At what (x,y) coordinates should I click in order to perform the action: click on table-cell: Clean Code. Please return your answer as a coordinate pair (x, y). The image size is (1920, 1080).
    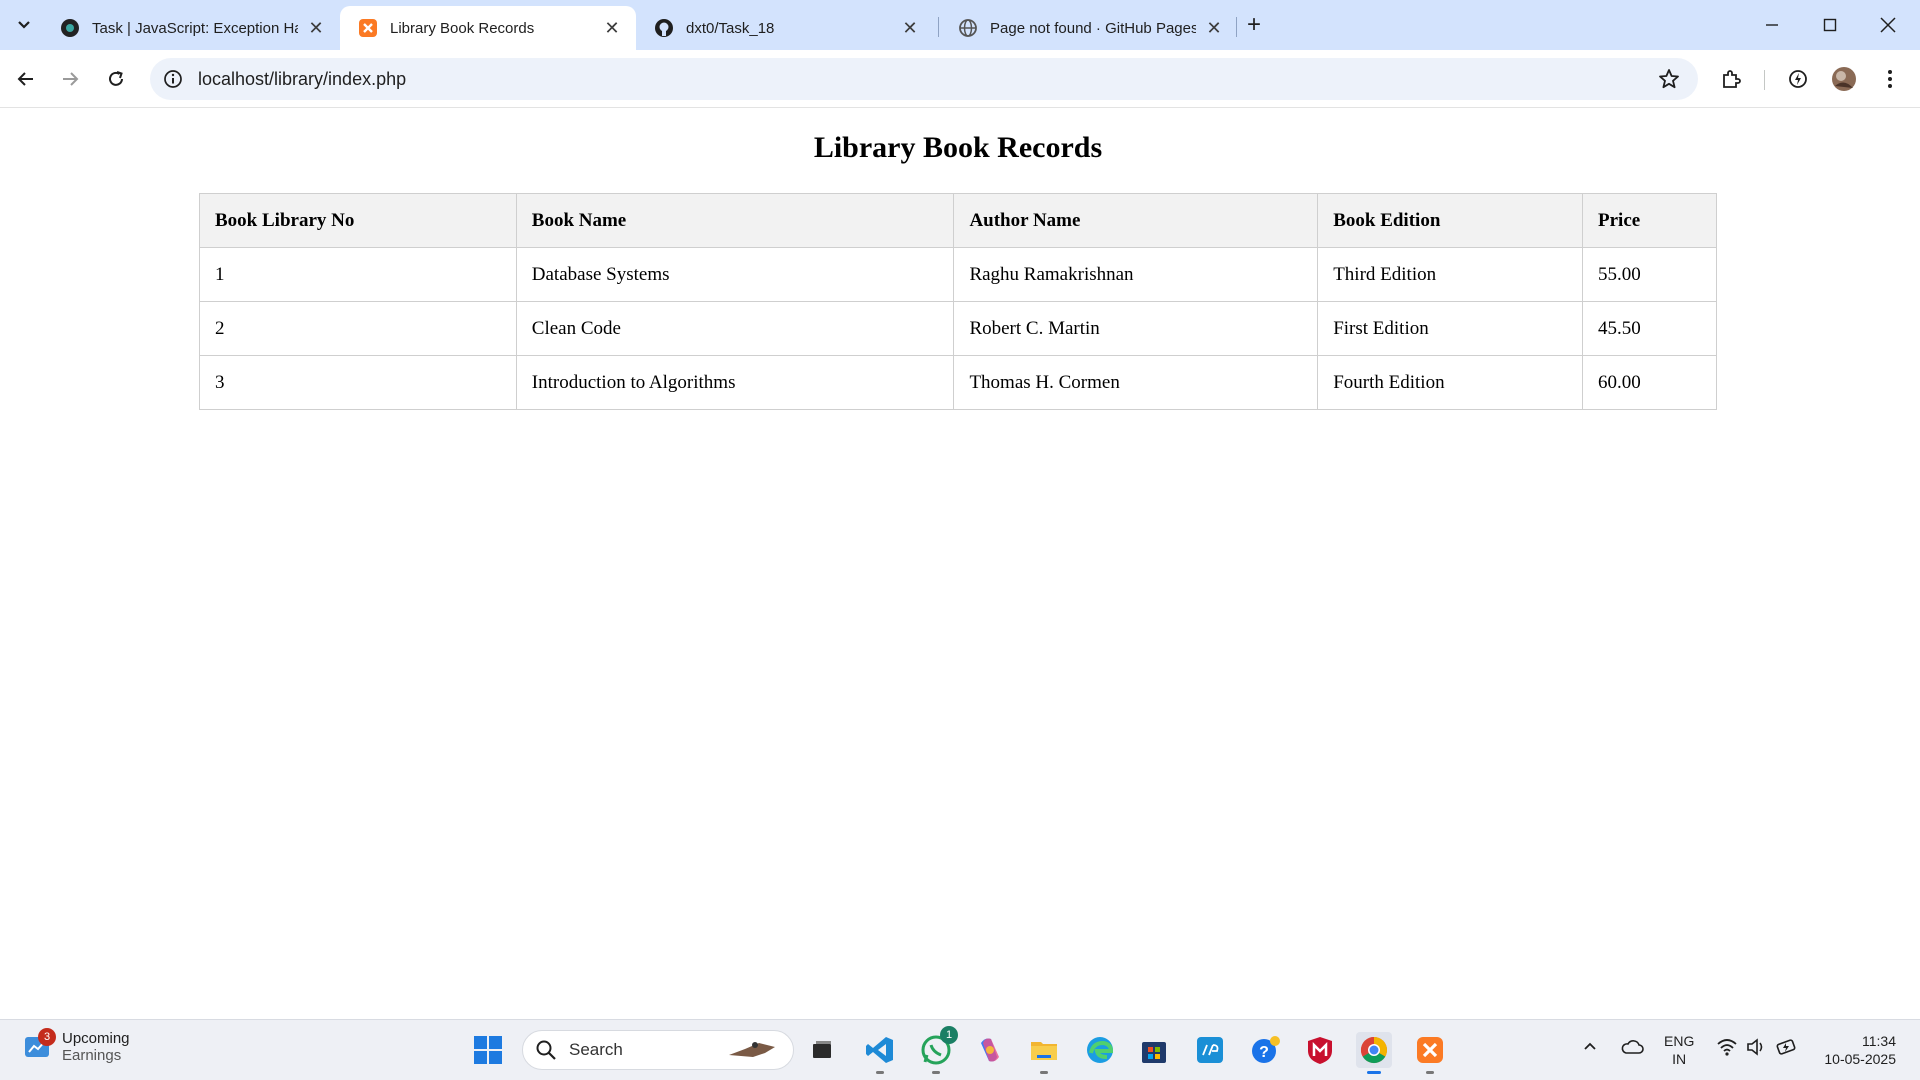
    Looking at the image, I should click on (735, 328).